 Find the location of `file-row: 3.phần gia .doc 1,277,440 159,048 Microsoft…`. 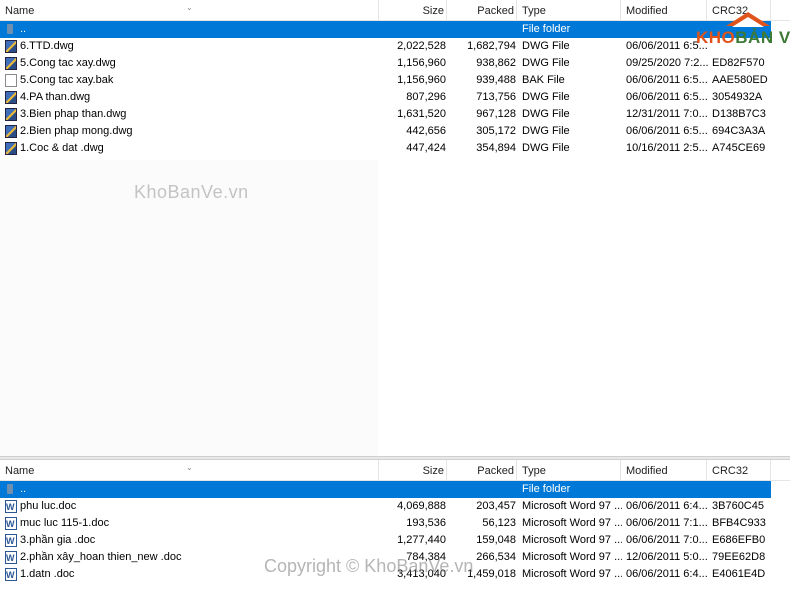

file-row: 3.phần gia .doc 1,277,440 159,048 Microsoft… is located at coordinates (395, 541).